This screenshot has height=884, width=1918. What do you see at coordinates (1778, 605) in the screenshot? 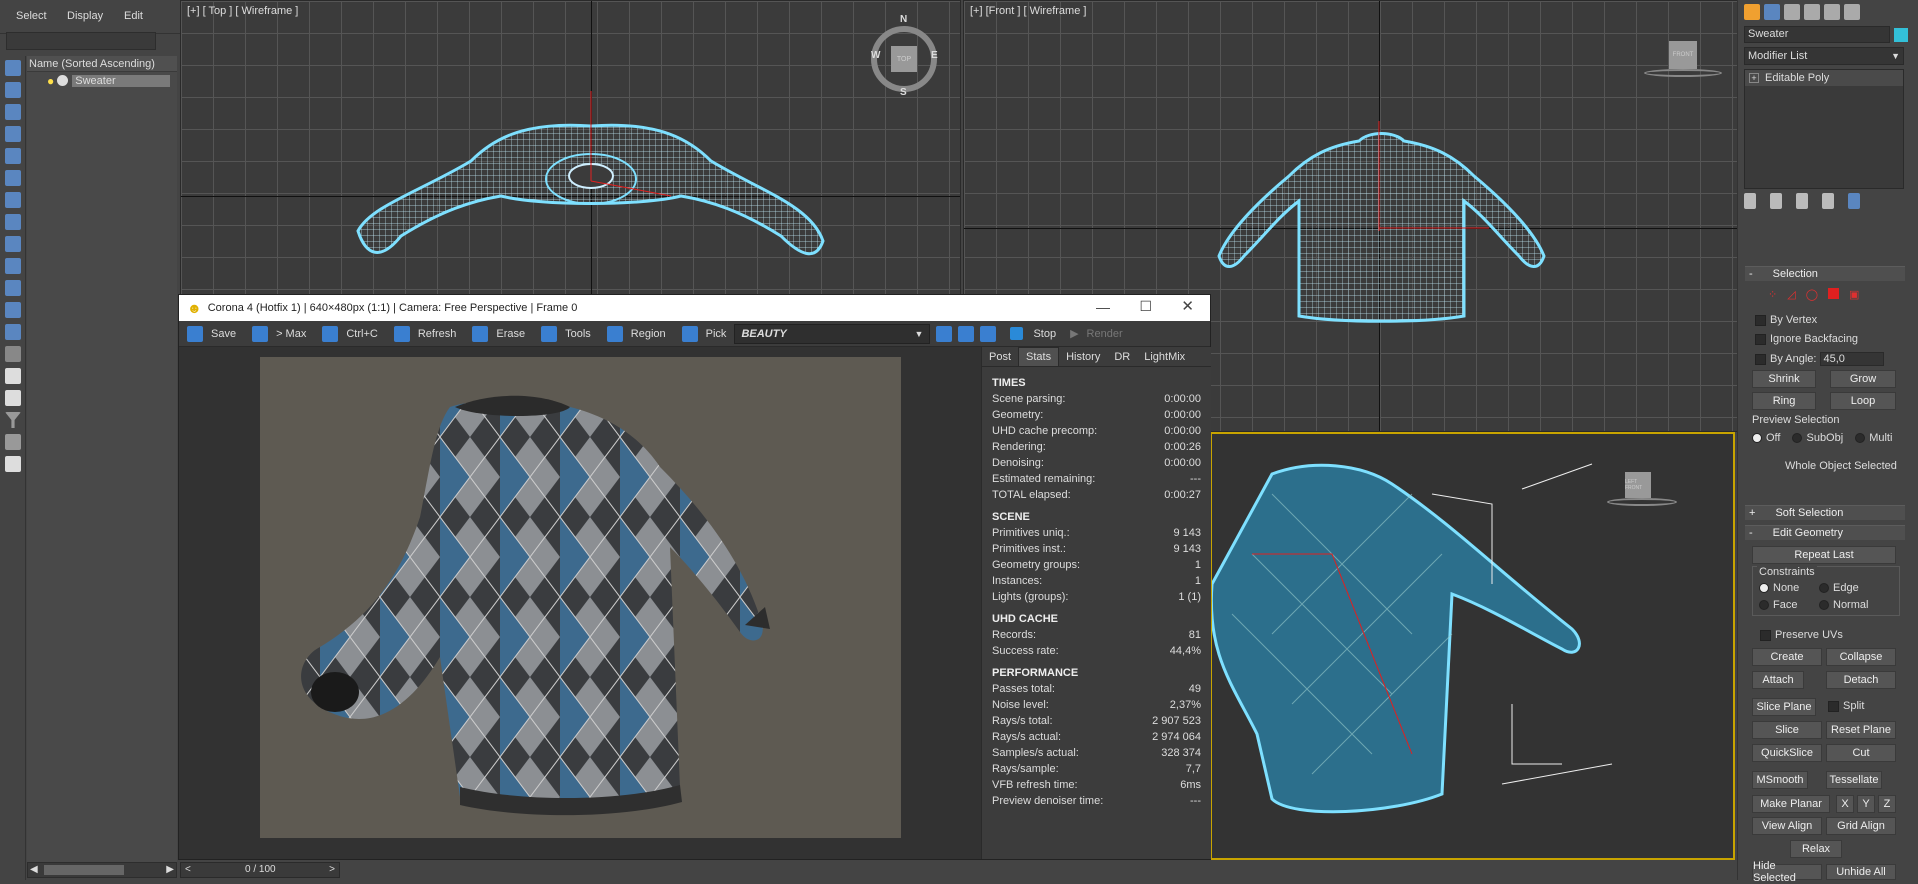
I see `constraint-face: Face` at bounding box center [1778, 605].